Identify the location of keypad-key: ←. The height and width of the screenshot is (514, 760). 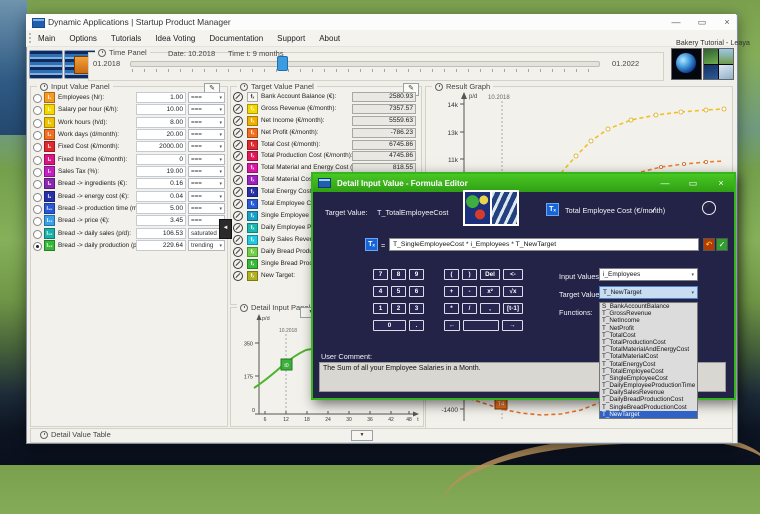
(452, 325).